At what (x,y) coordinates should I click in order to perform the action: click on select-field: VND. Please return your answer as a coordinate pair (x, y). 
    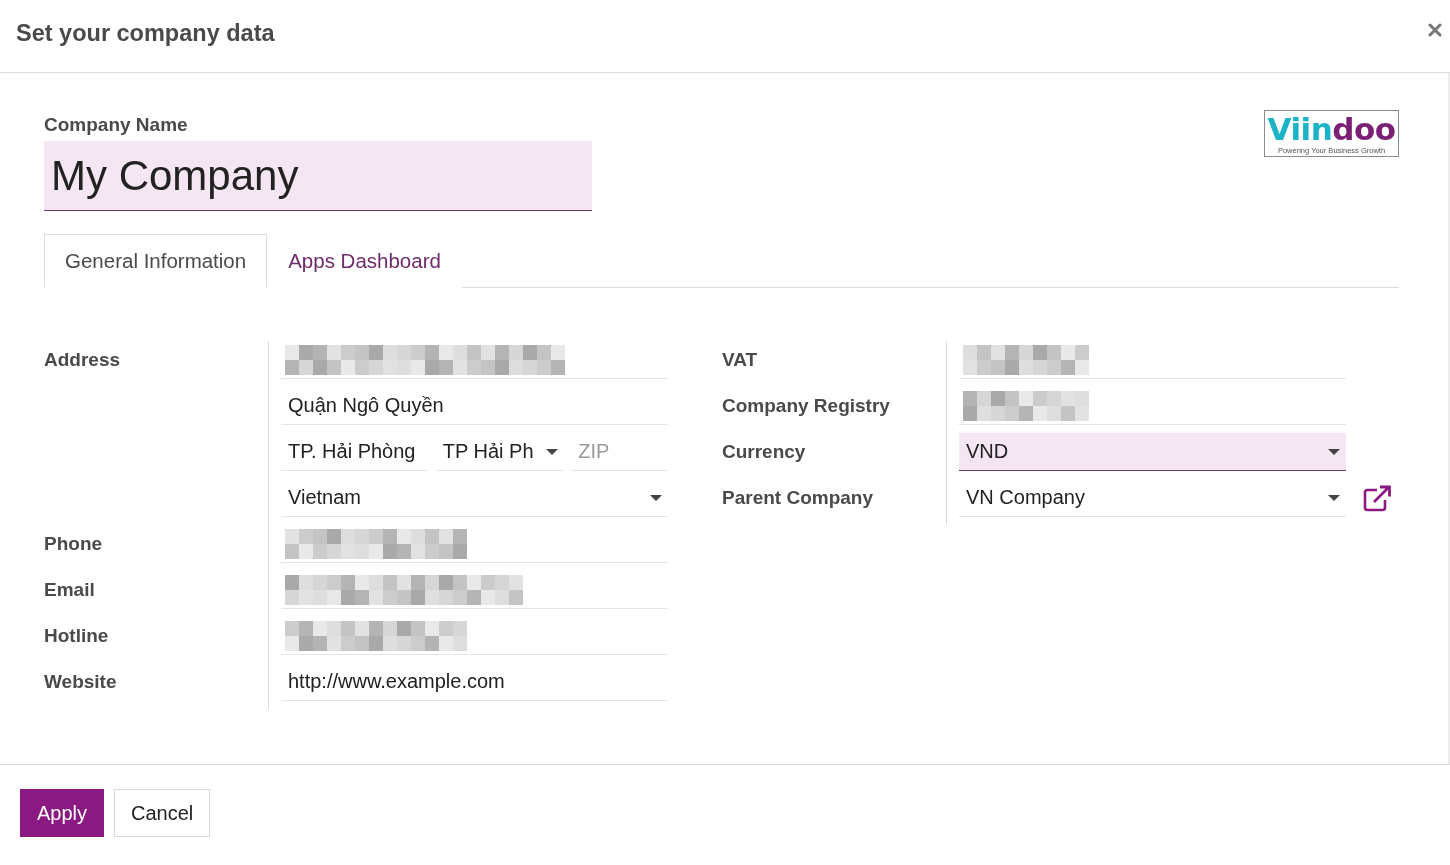
    Looking at the image, I should click on (1152, 452).